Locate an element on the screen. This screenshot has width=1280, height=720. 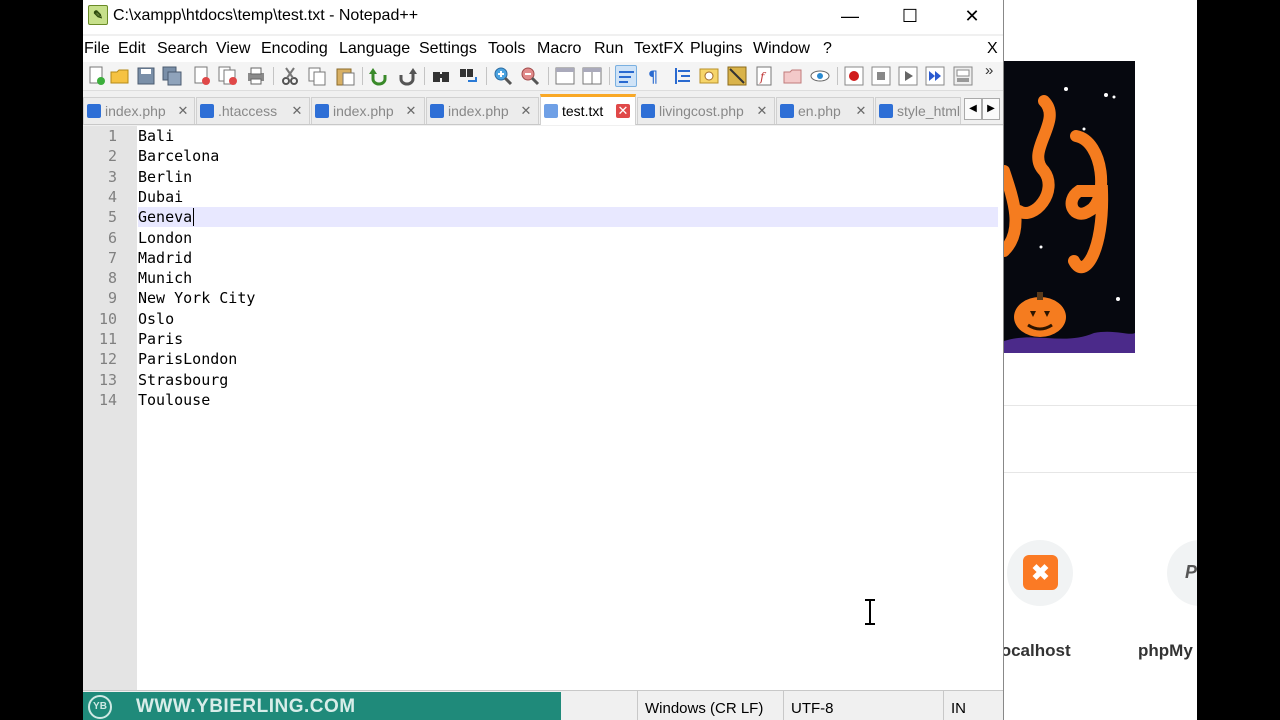
browser-gap is located at coordinates (1100, 379).